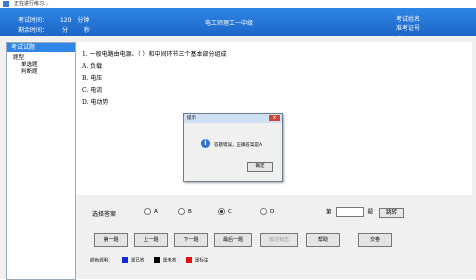  Describe the element at coordinates (188, 260) in the screenshot. I see `legend-marked-swatch` at that location.